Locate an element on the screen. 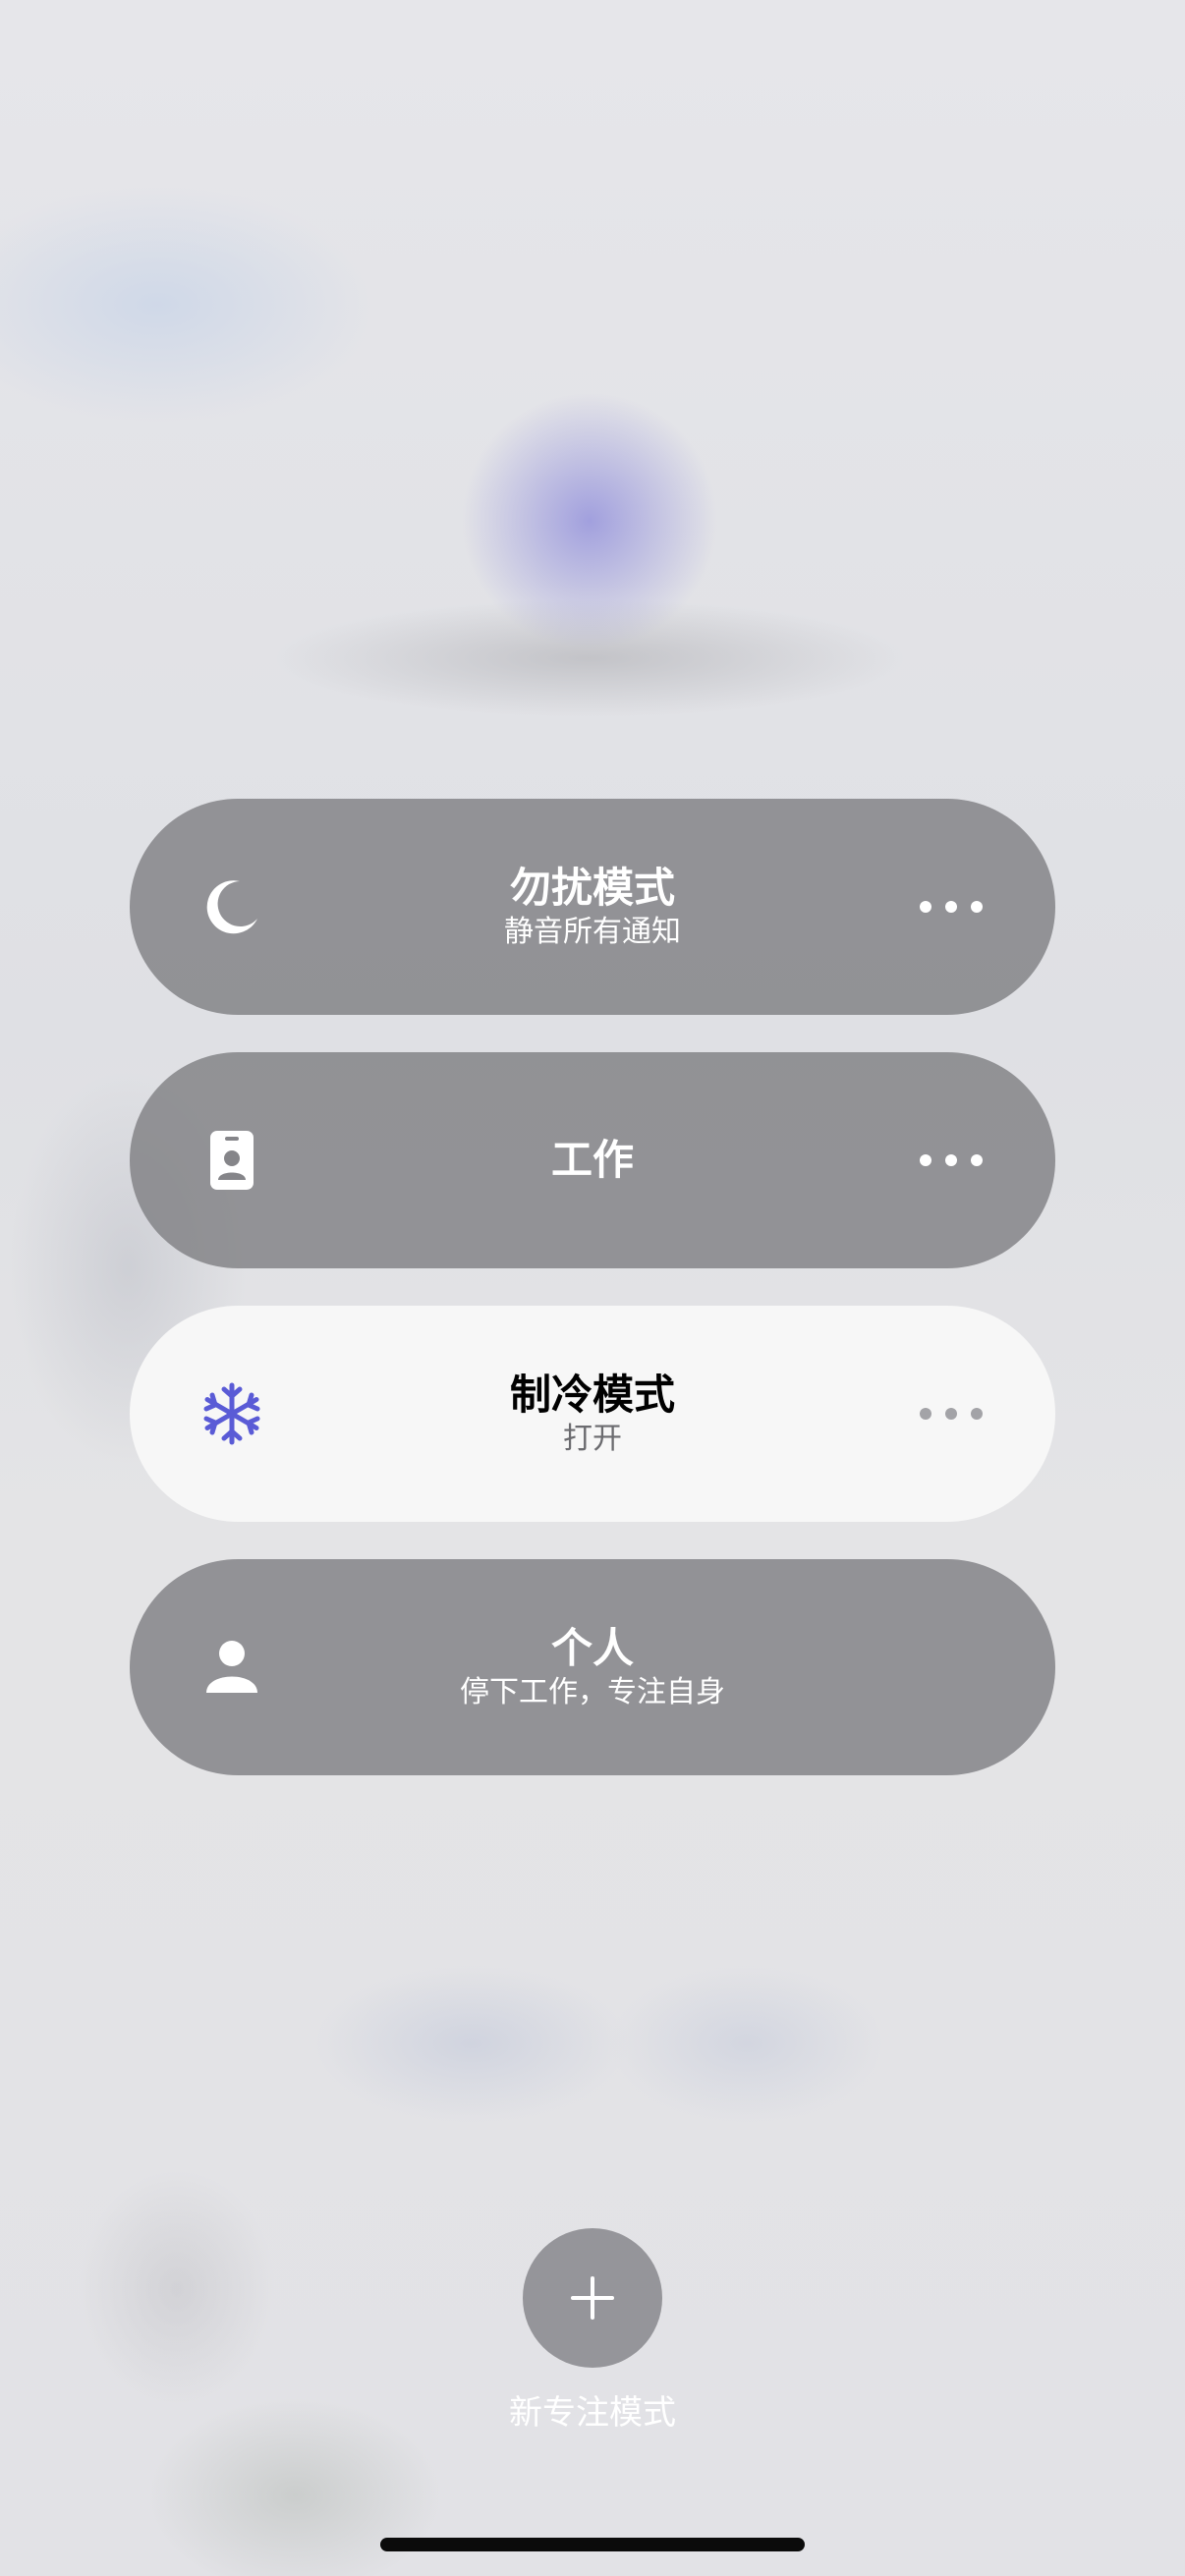  mode-text: 工作 is located at coordinates (592, 1160).